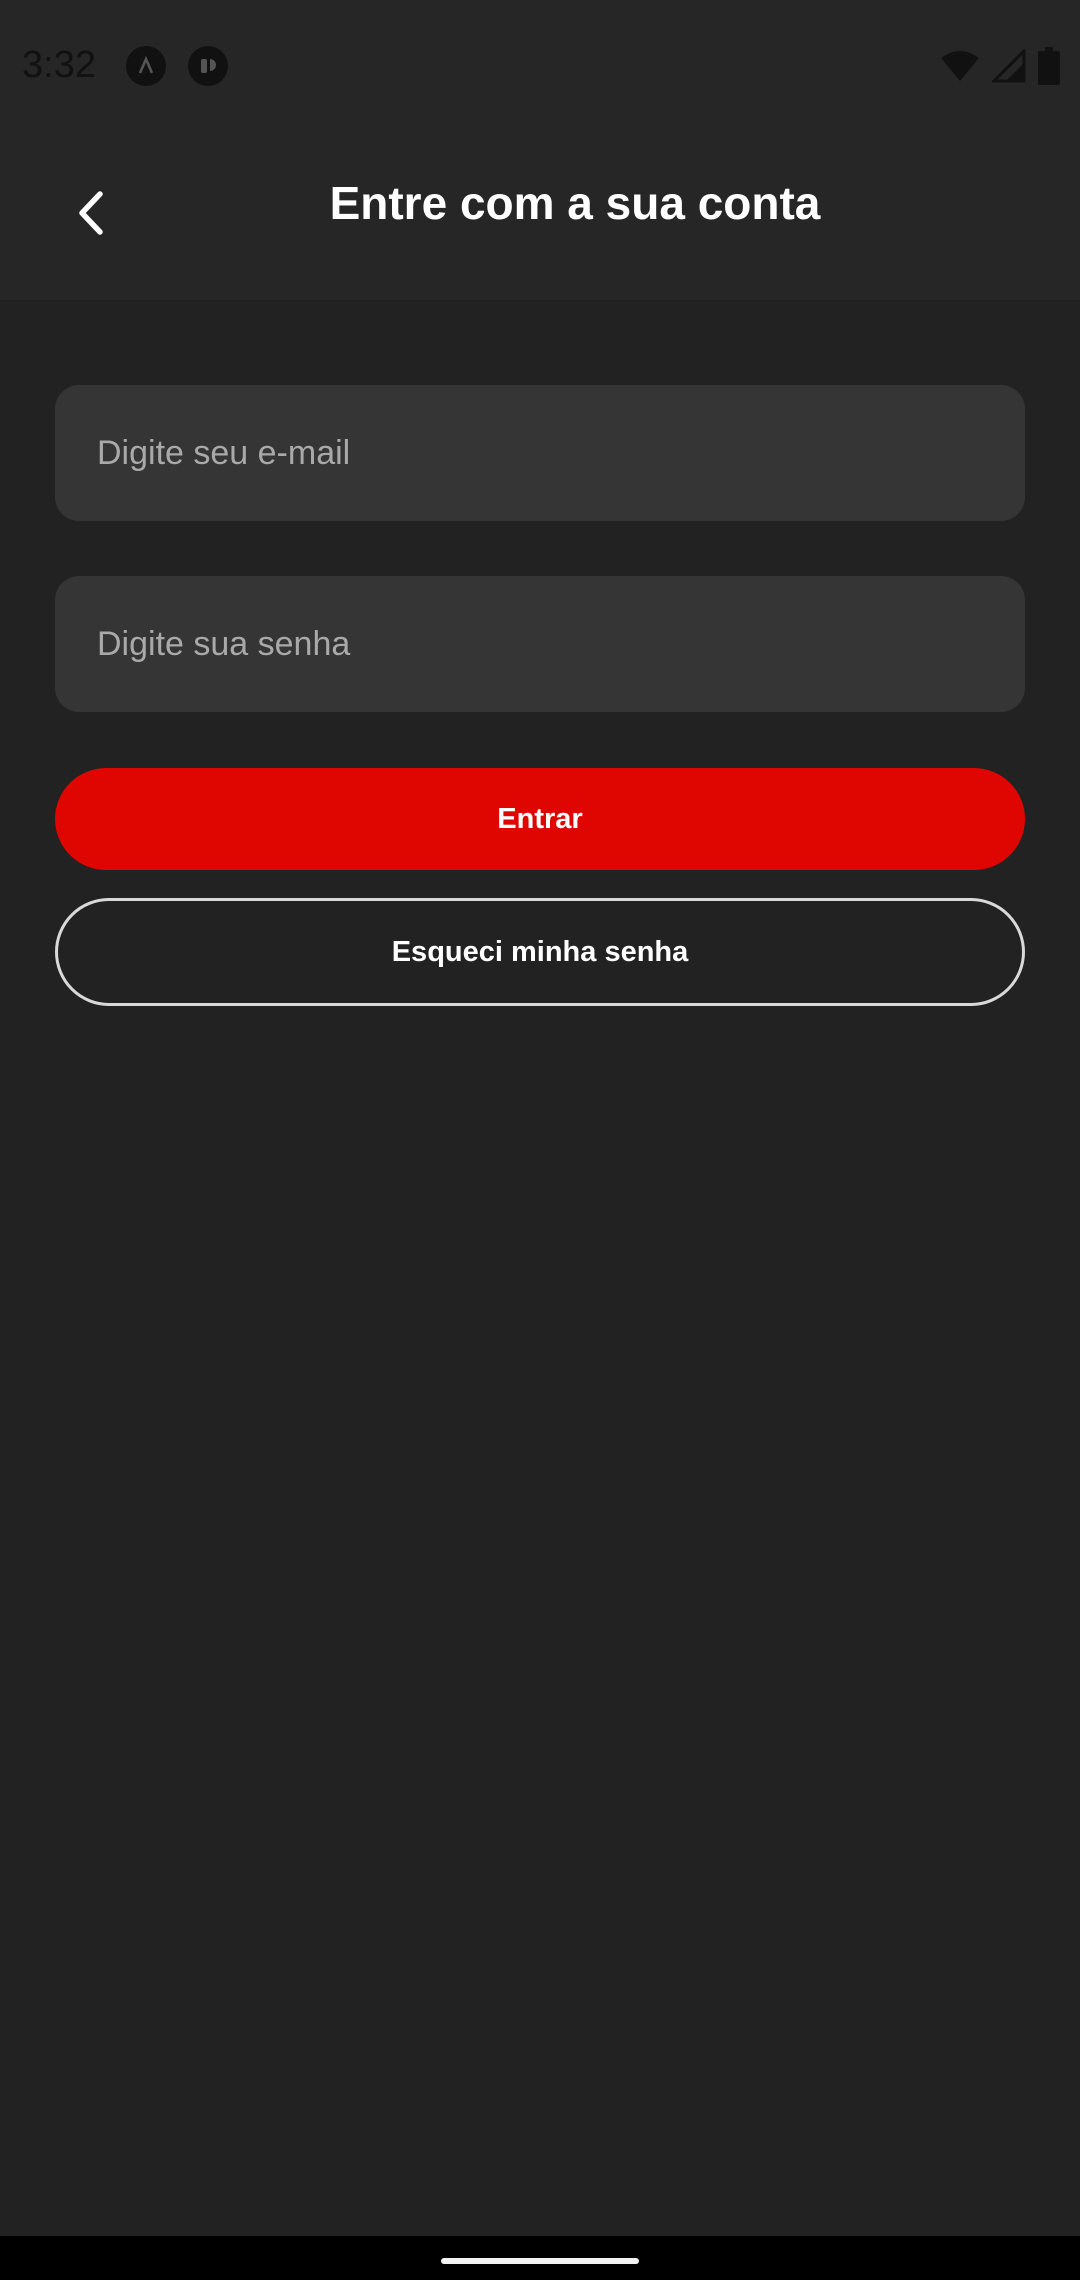  I want to click on navigation-bar, so click(540, 2258).